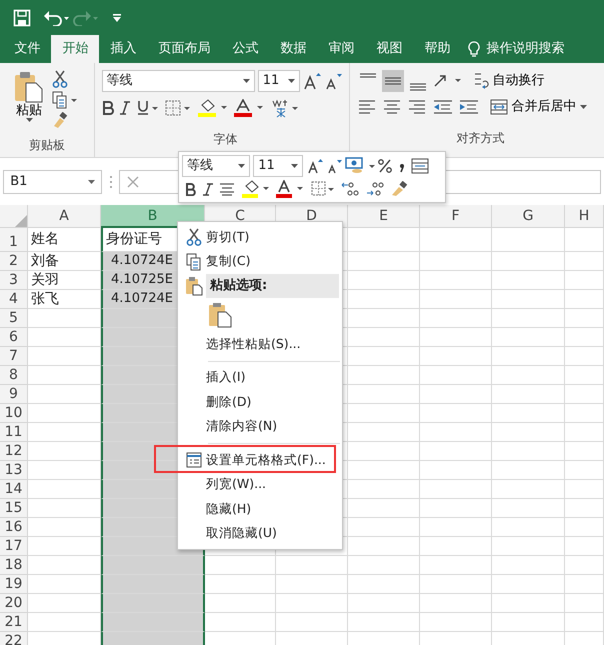  What do you see at coordinates (293, 49) in the screenshot?
I see `ribbon-tab: 数据` at bounding box center [293, 49].